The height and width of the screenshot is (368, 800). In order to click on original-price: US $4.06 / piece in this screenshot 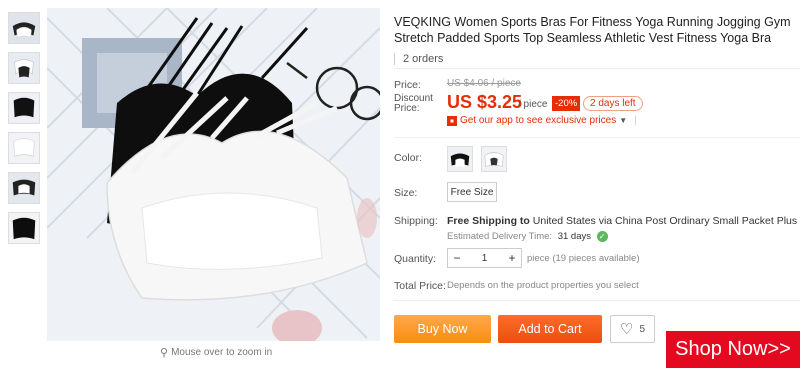, I will do `click(484, 83)`.